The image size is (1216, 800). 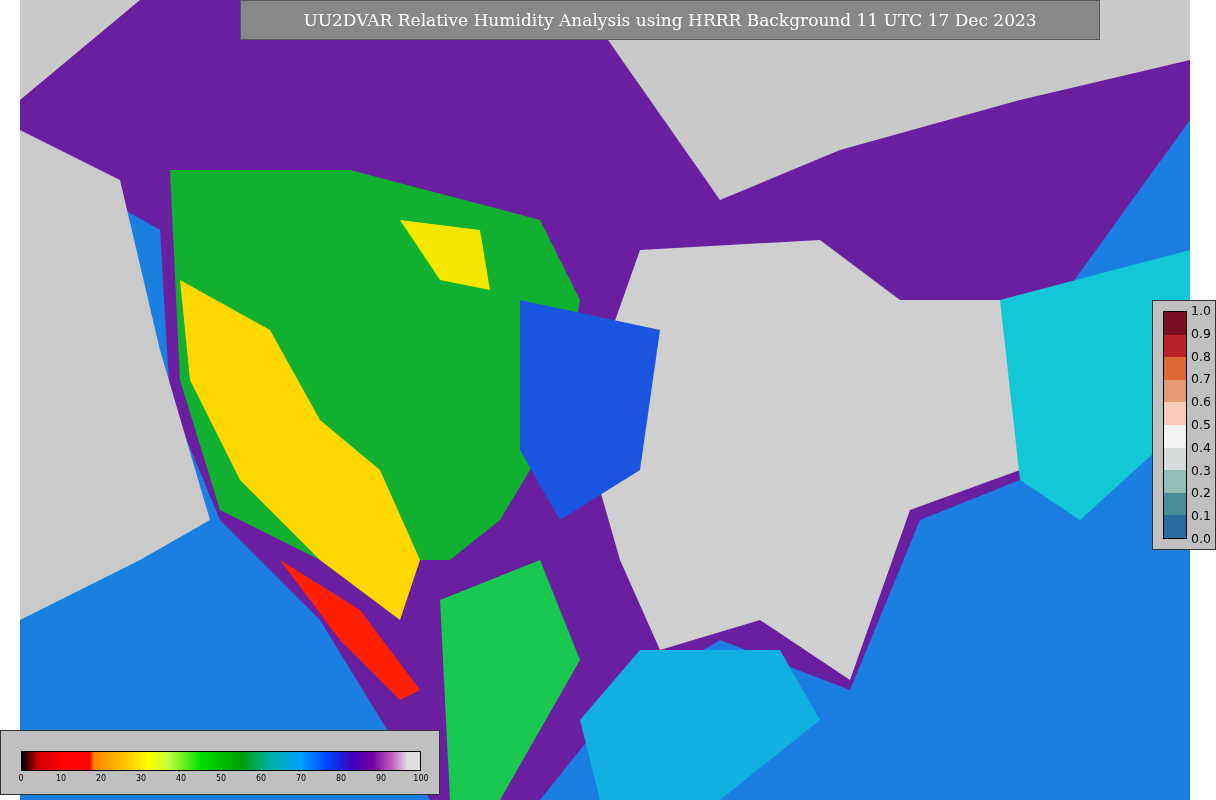 I want to click on tick-label: 70, so click(x=301, y=778).